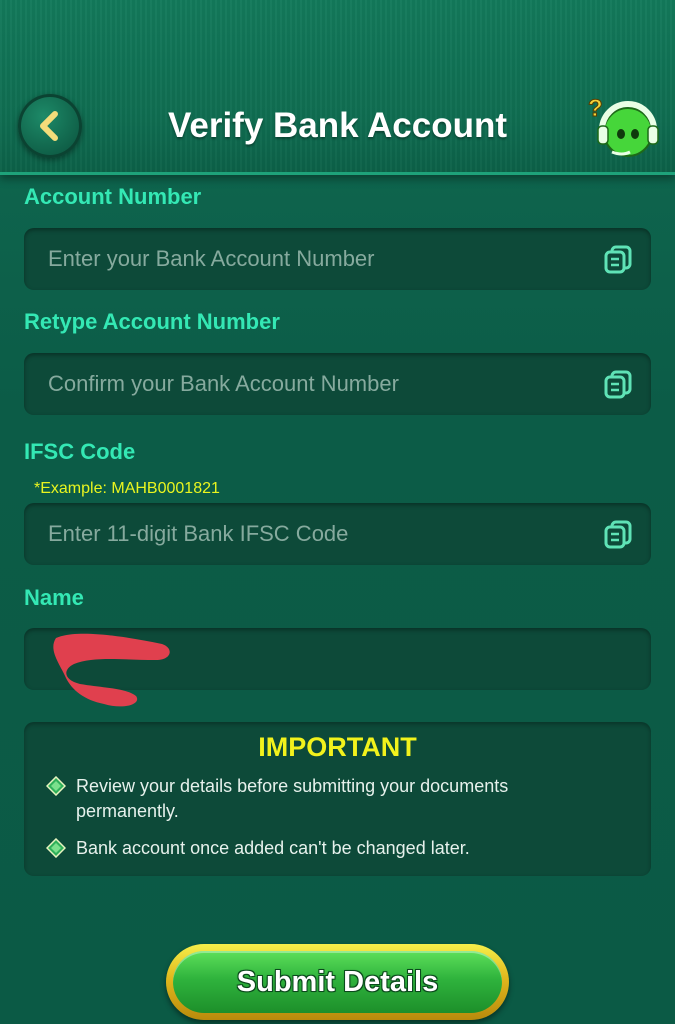  What do you see at coordinates (318, 534) in the screenshot?
I see `ifsc-code-input` at bounding box center [318, 534].